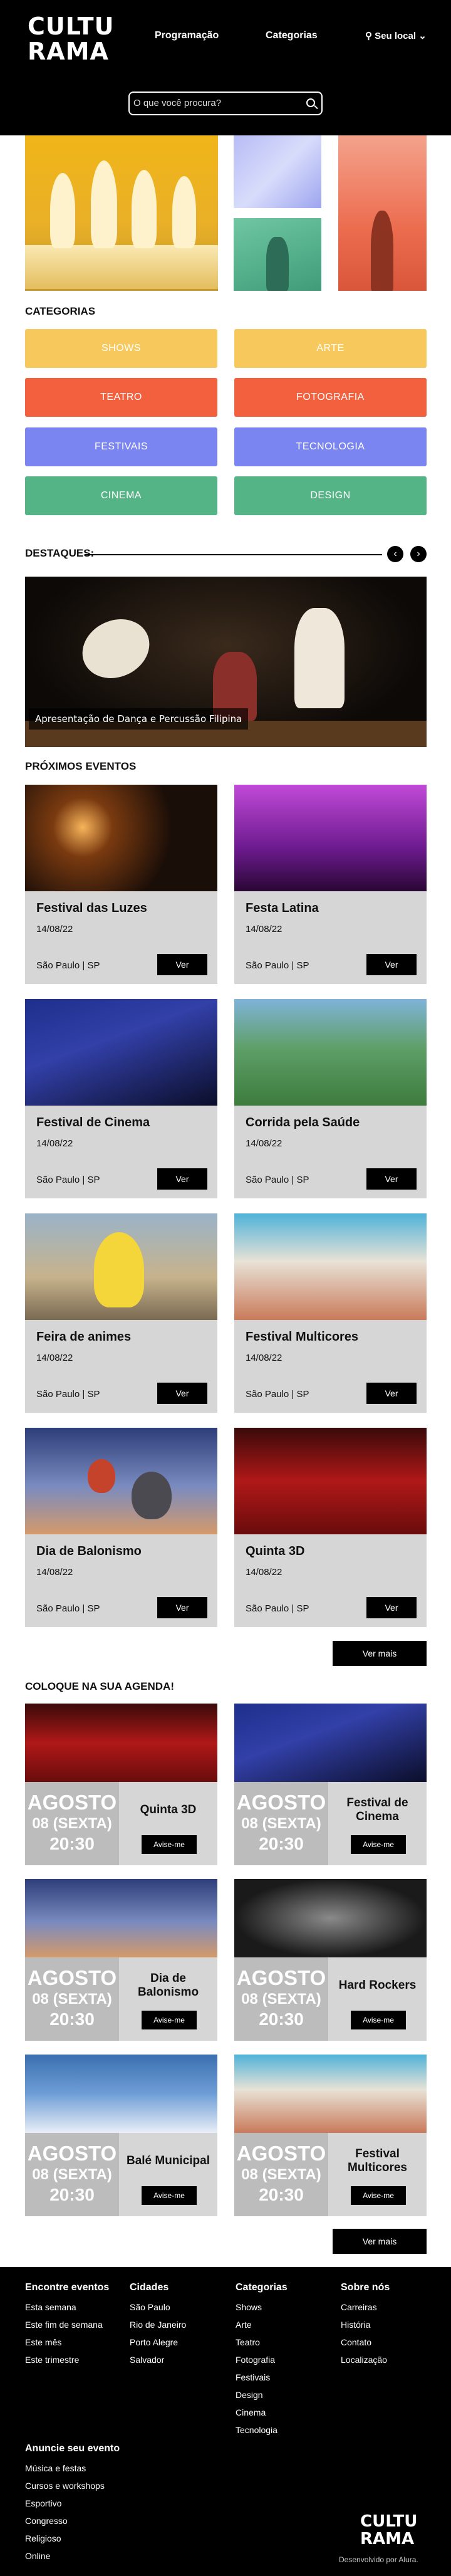 The width and height of the screenshot is (451, 2576). I want to click on carousel-next-button: ›, so click(418, 554).